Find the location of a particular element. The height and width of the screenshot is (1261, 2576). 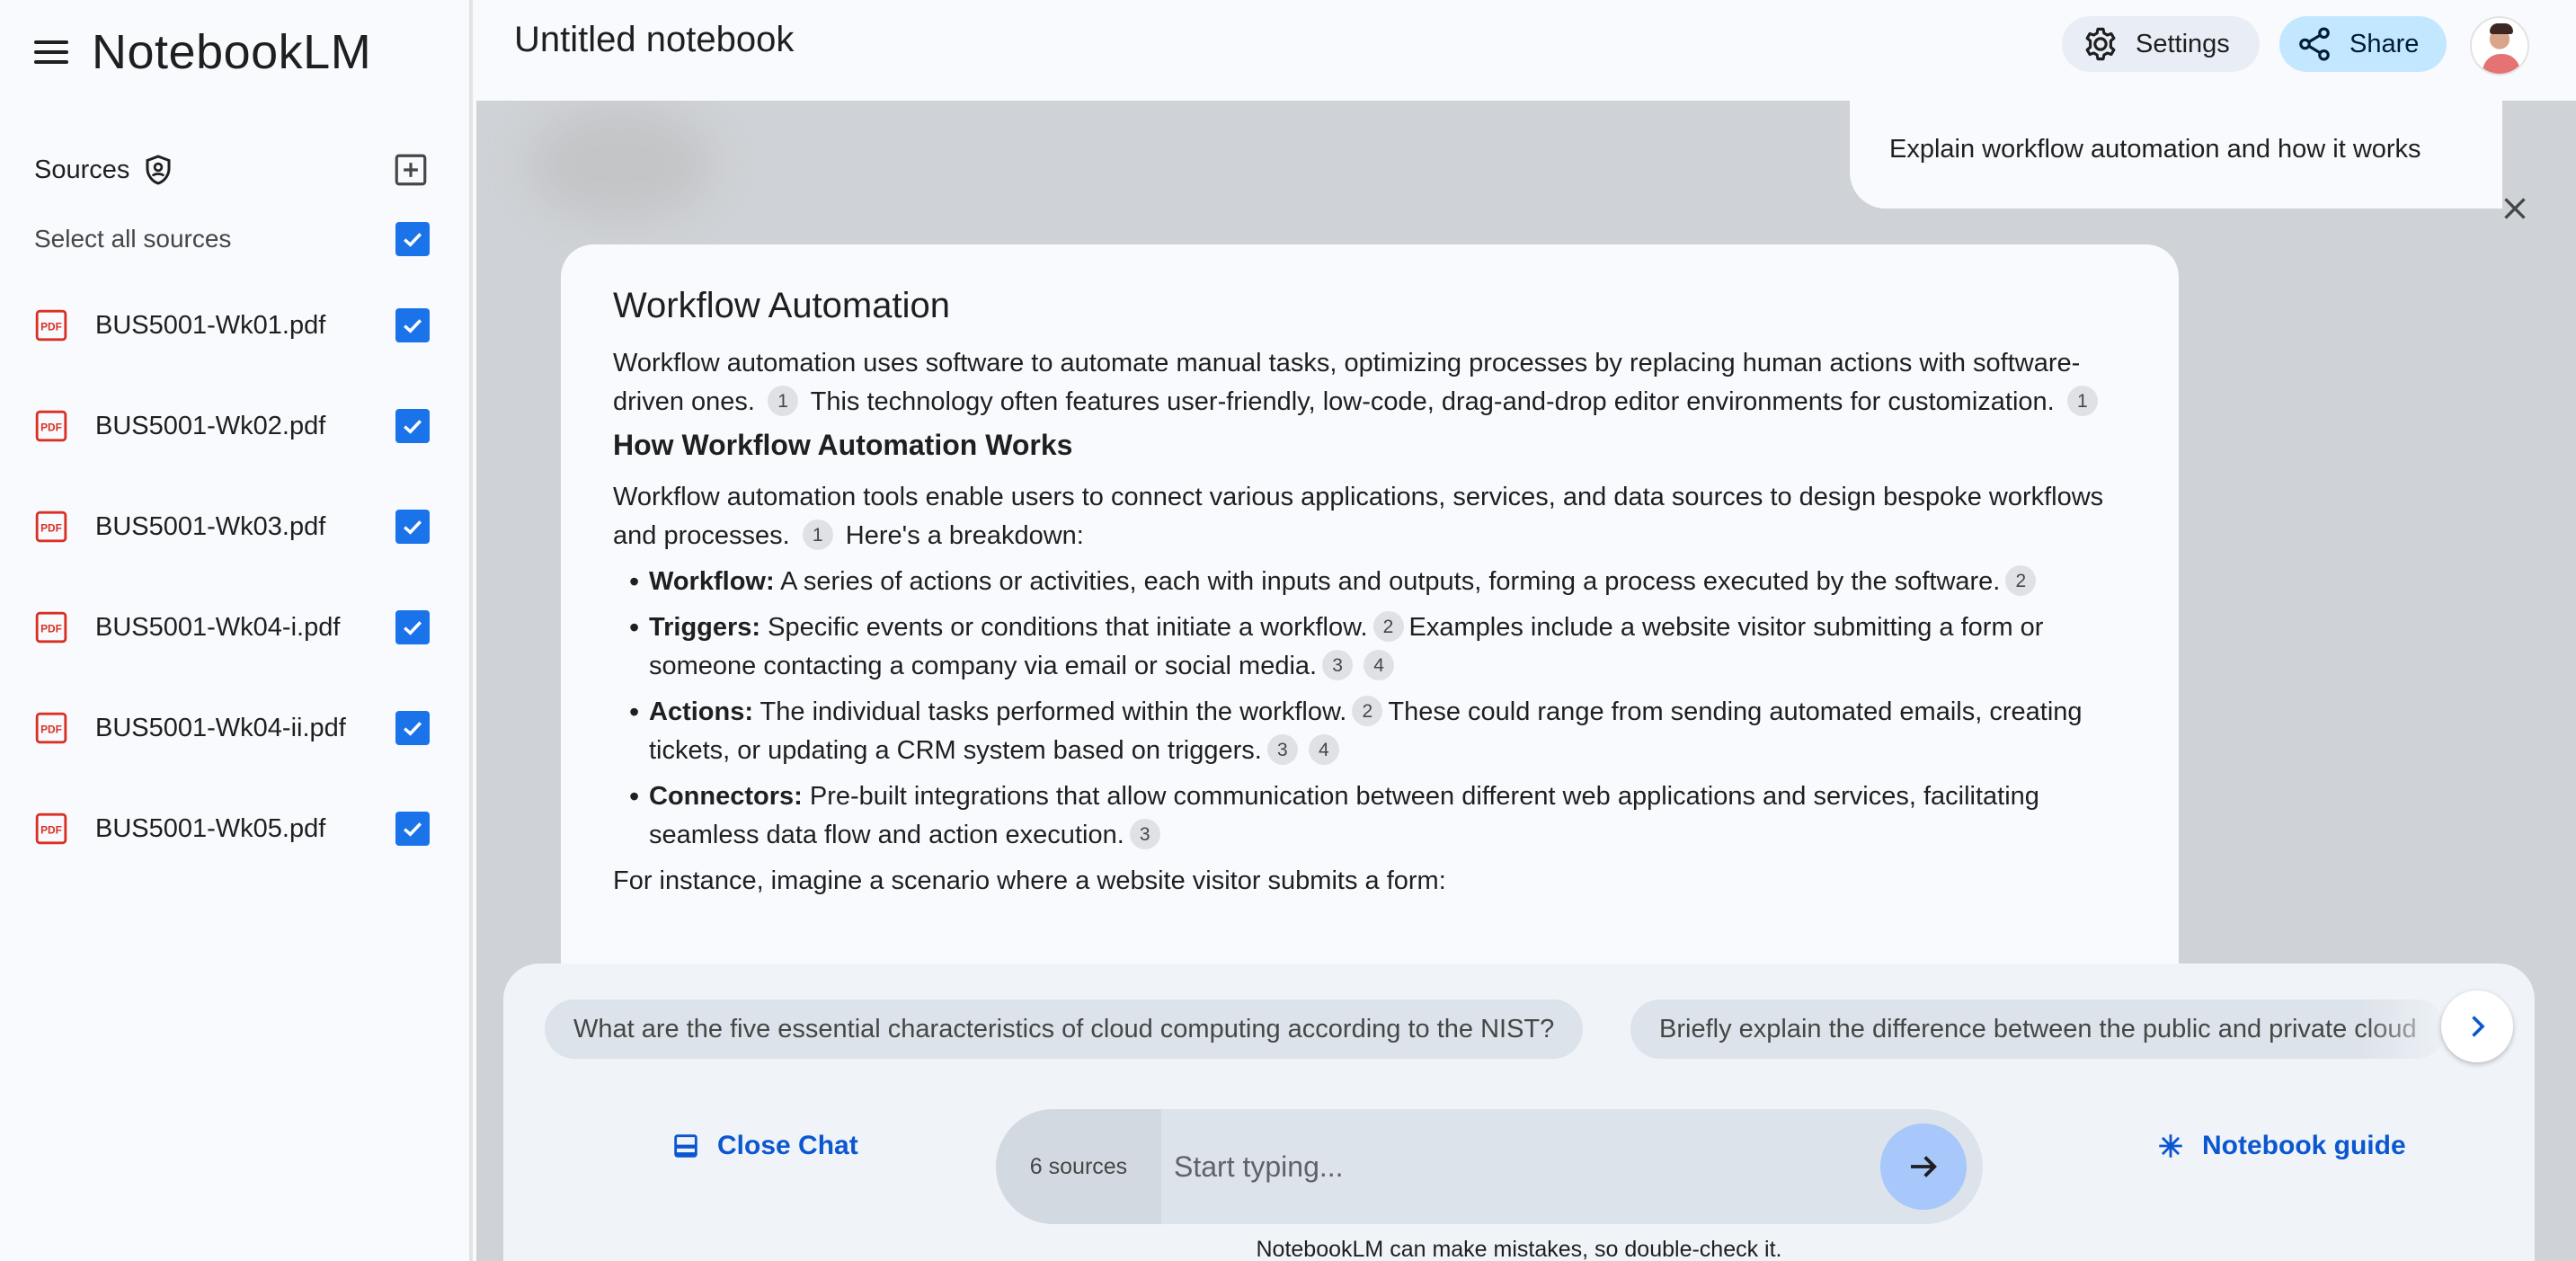

shield-icon is located at coordinates (158, 170).